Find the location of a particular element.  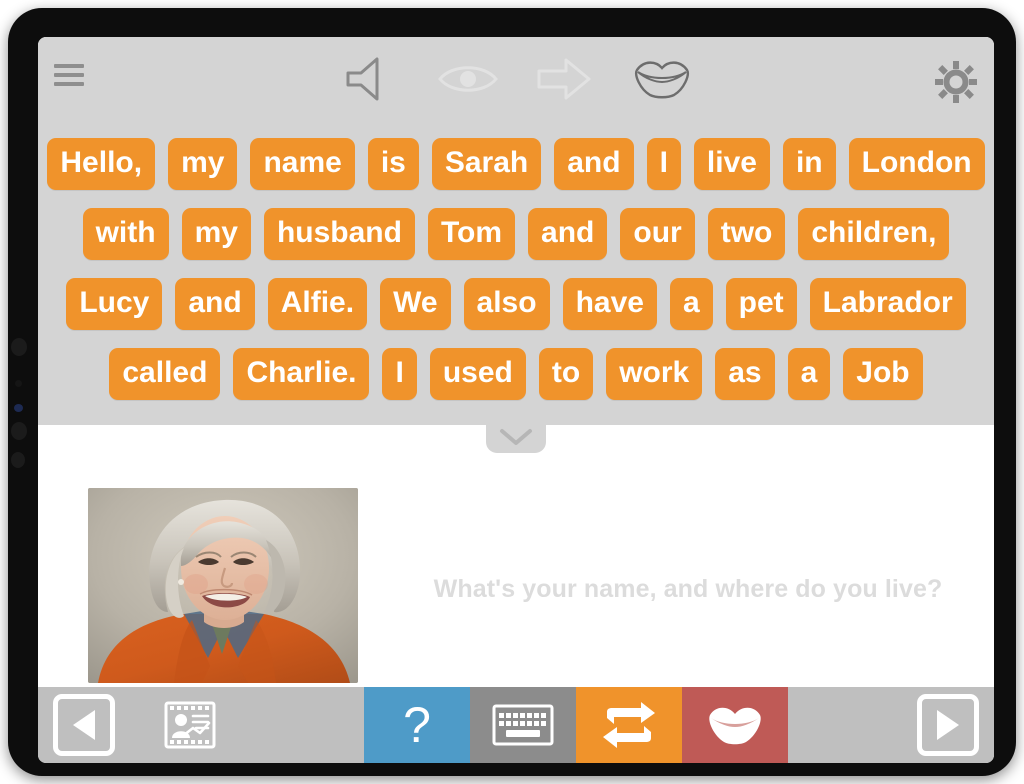

eye-icon is located at coordinates (468, 79).